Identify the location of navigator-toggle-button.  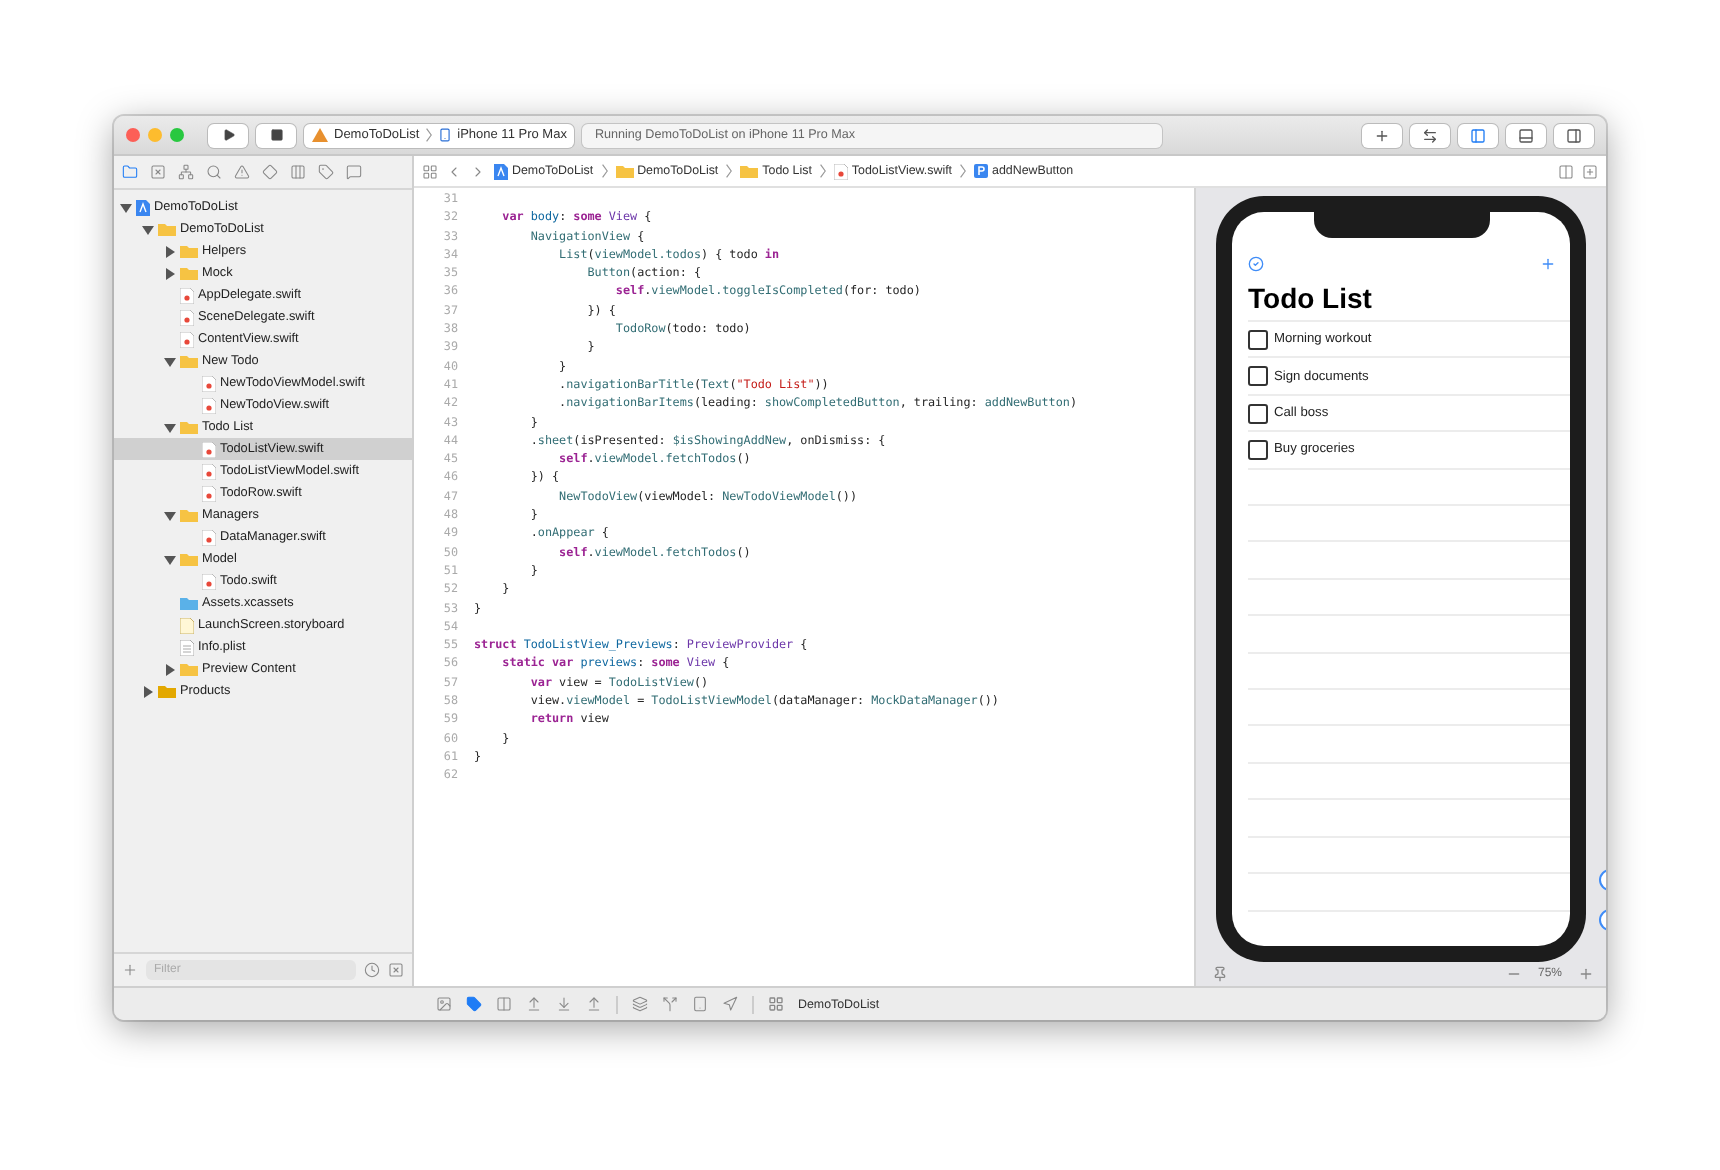
(1478, 135).